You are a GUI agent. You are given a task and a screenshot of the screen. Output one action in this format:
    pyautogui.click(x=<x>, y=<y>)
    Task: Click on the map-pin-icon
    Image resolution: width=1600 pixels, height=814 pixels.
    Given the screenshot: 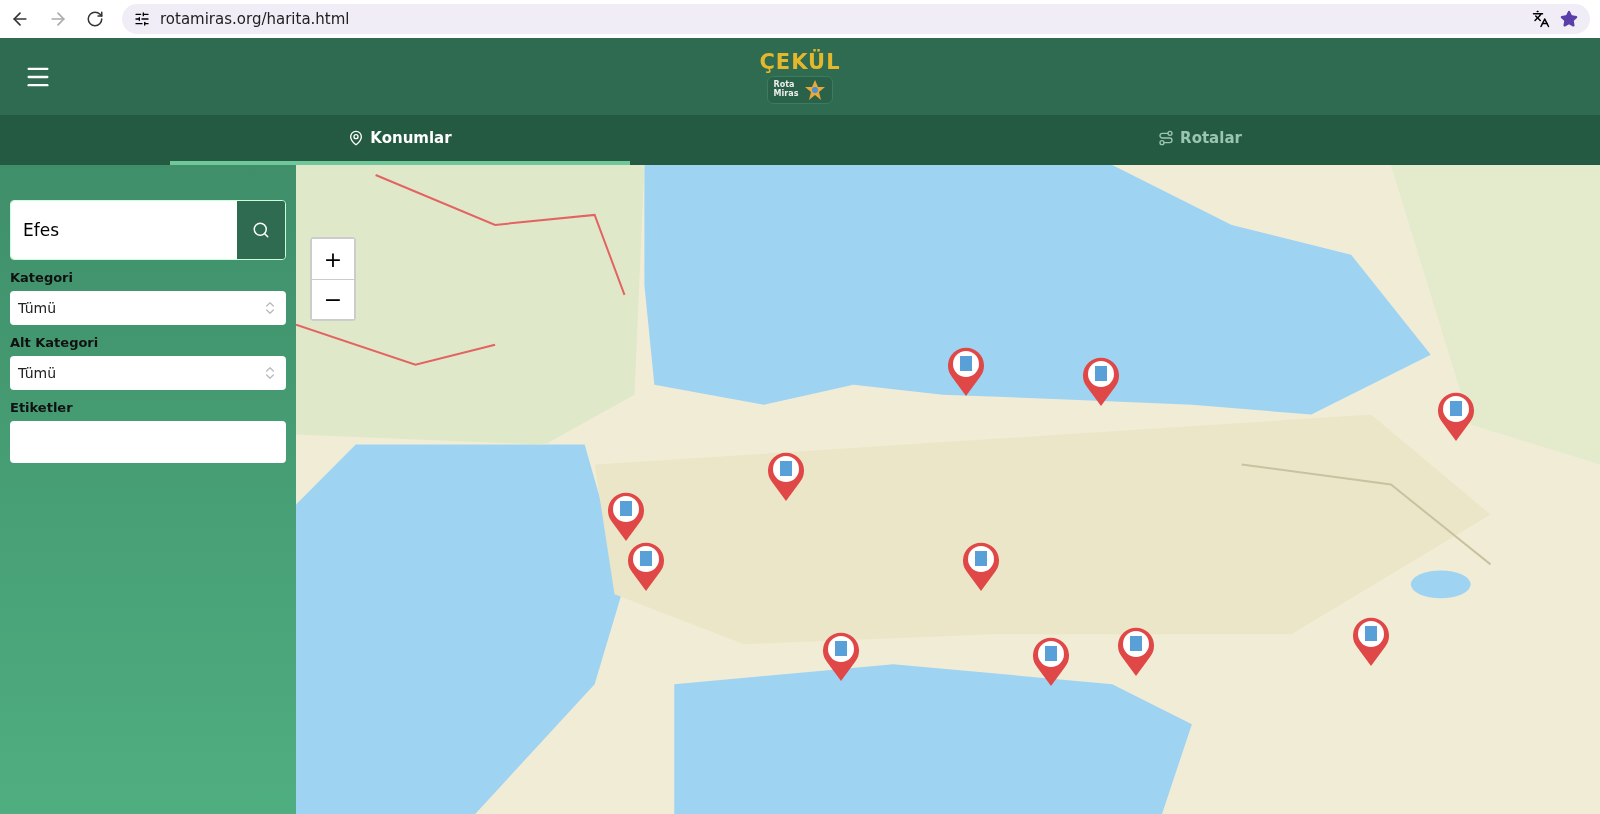 What is the action you would take?
    pyautogui.click(x=356, y=138)
    